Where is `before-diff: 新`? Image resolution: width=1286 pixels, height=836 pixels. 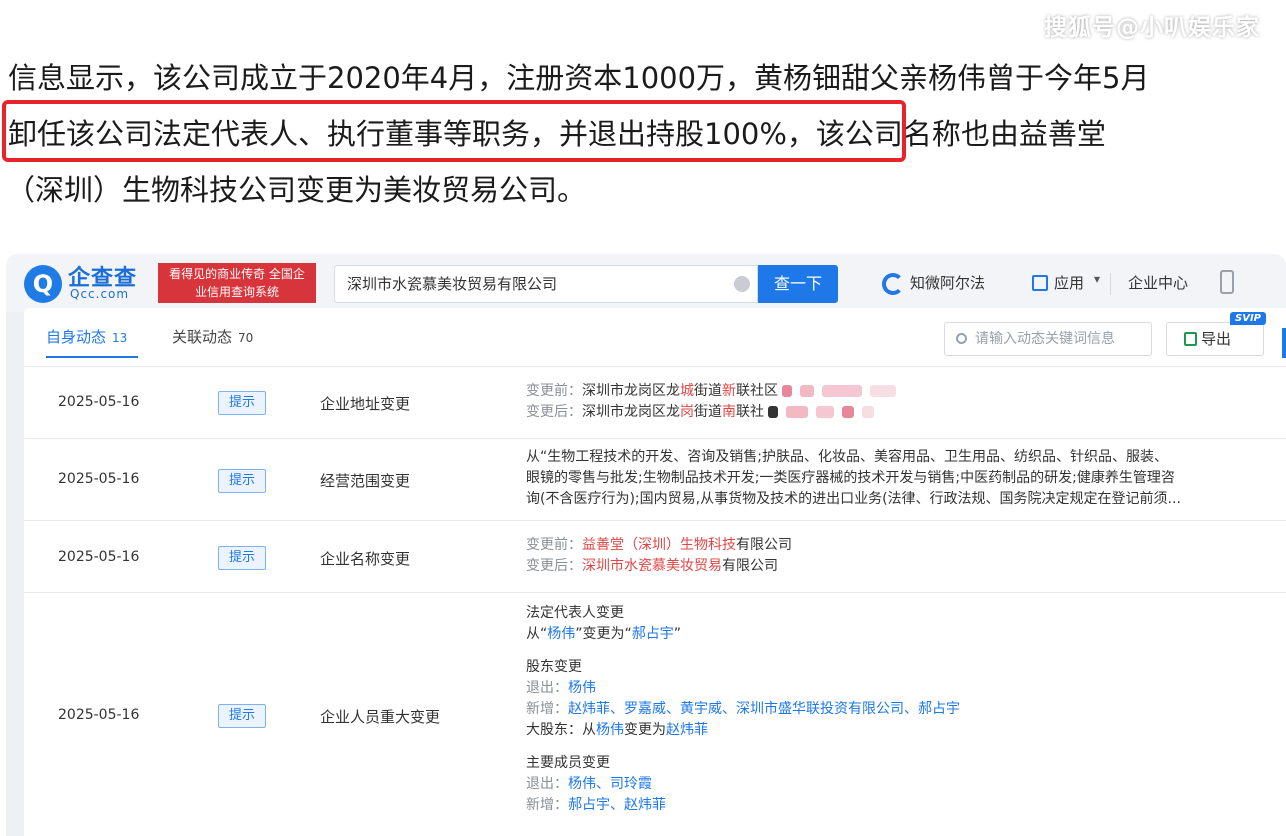
before-diff: 新 is located at coordinates (729, 391).